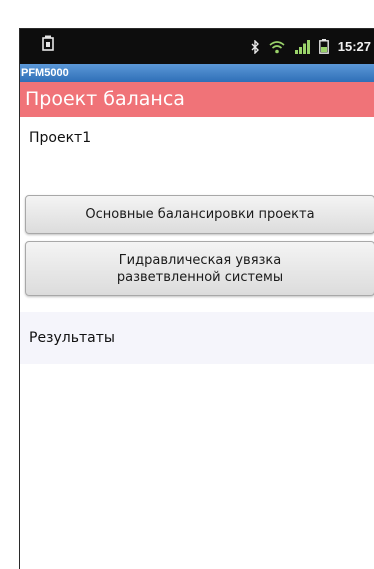 Image resolution: width=374 pixels, height=569 pixels. I want to click on status-bar: 15:27, so click(197, 46).